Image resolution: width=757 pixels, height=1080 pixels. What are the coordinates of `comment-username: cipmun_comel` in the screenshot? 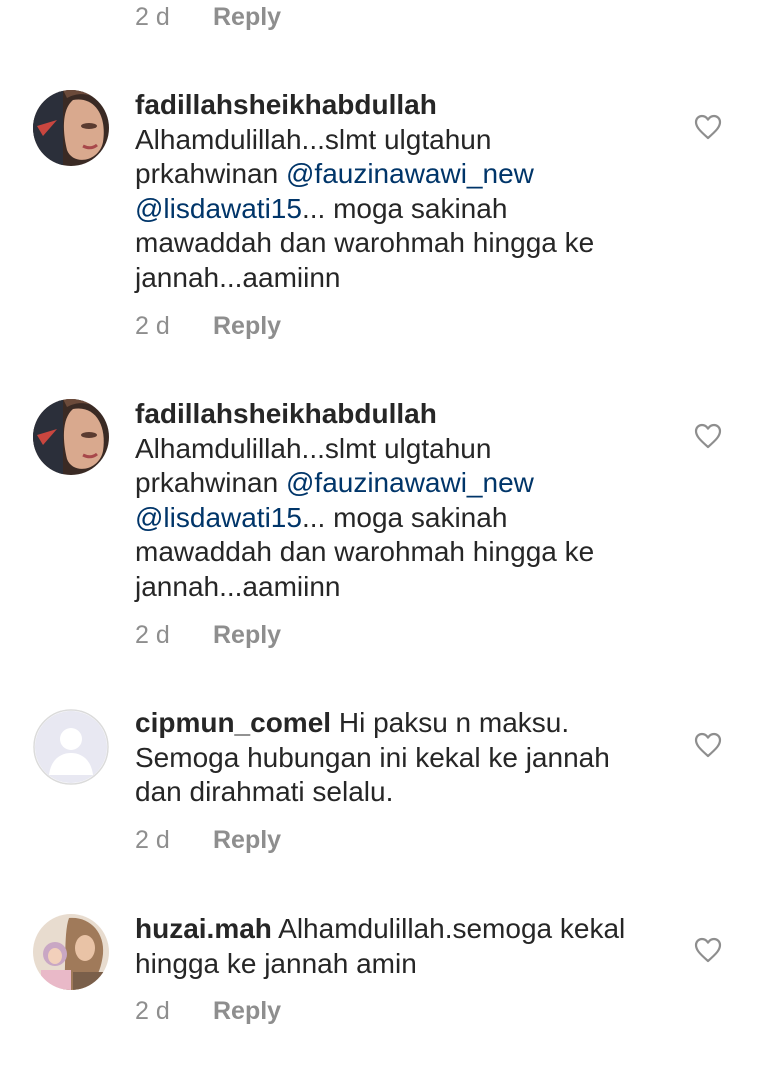 It's located at (233, 722).